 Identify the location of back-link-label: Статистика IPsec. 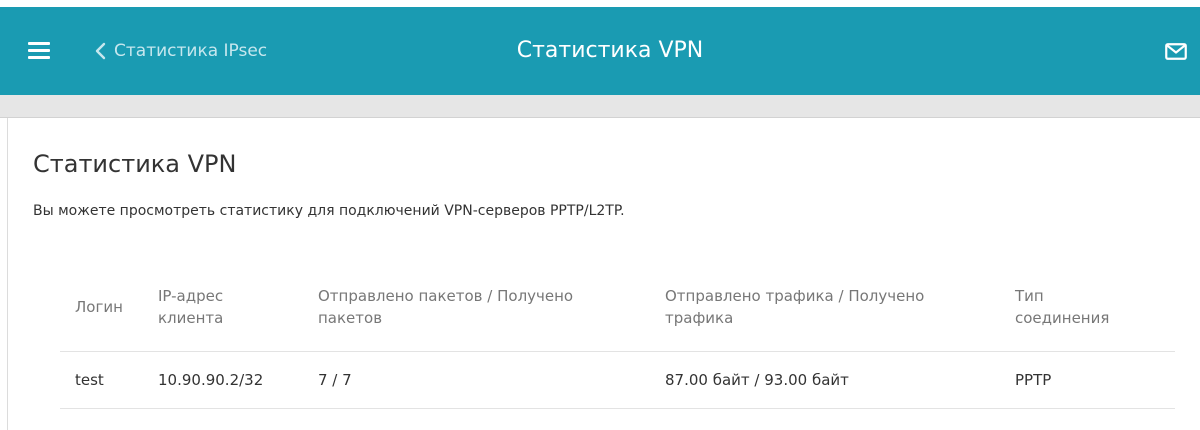
(191, 51).